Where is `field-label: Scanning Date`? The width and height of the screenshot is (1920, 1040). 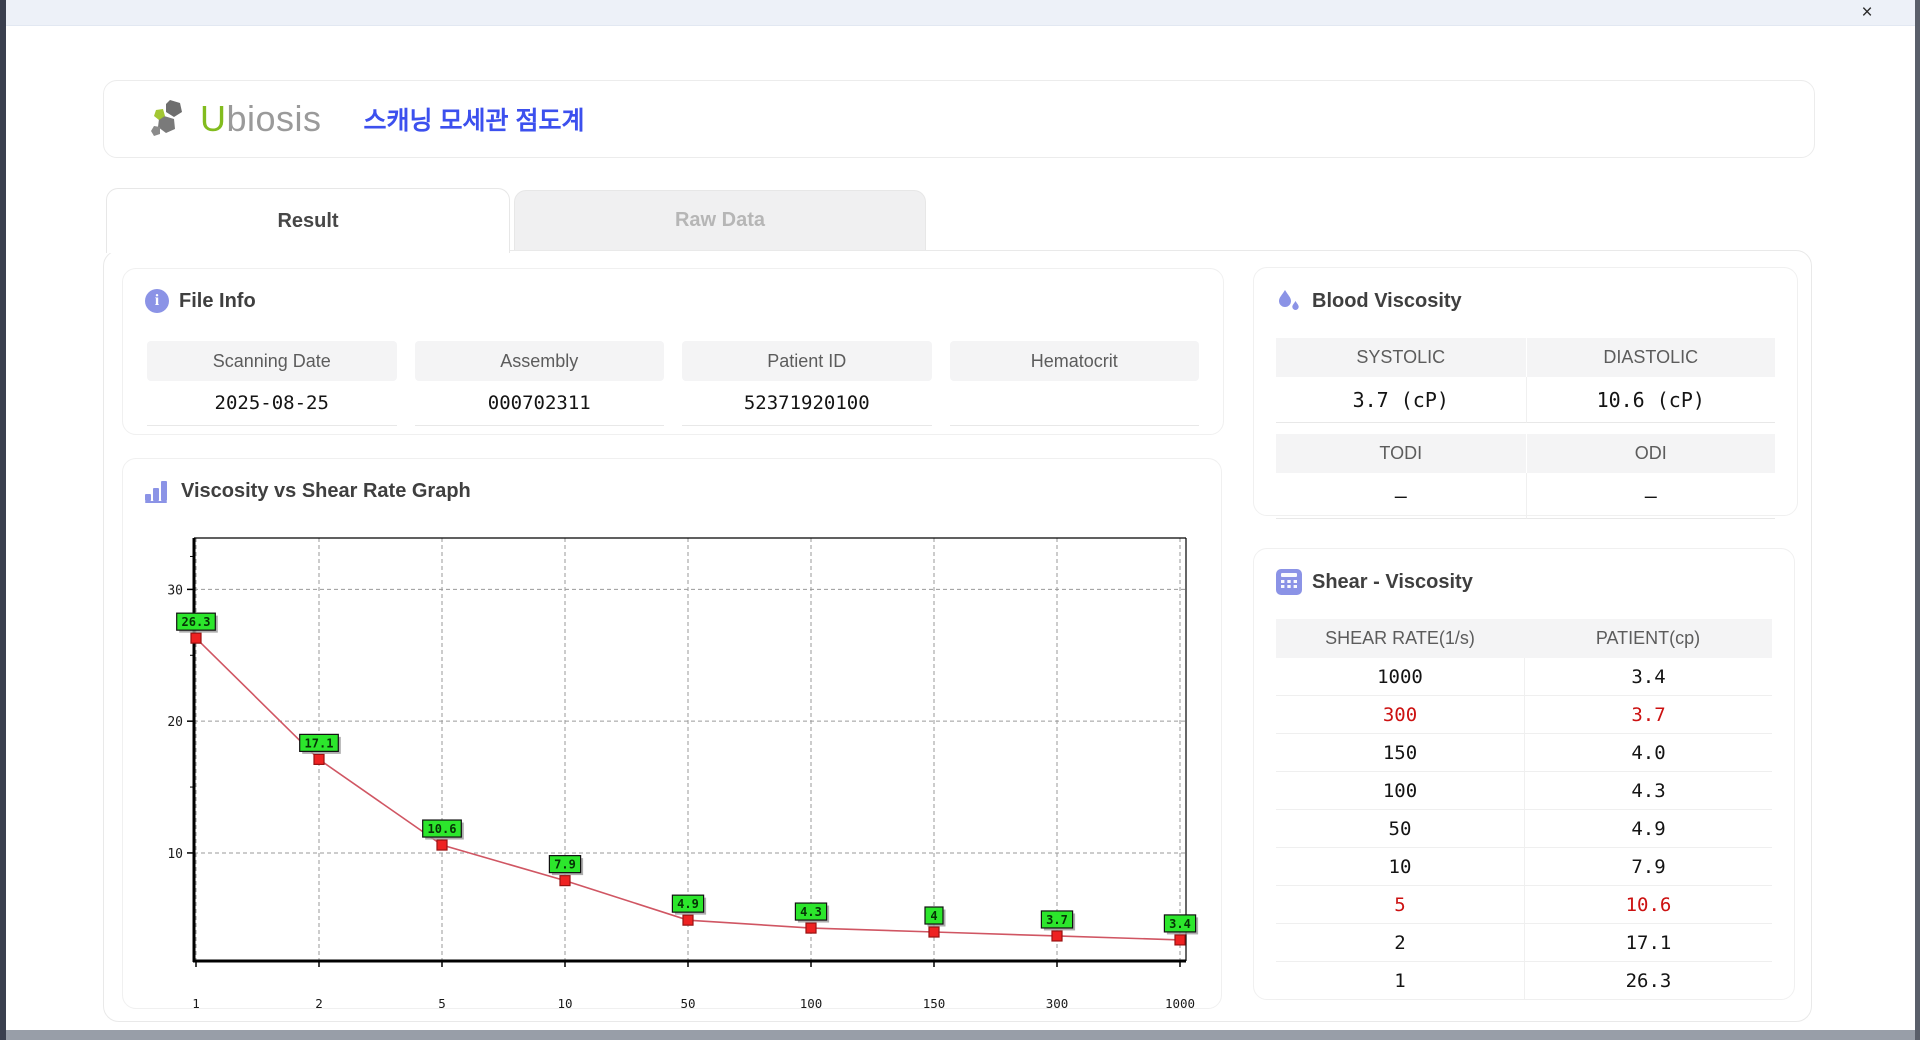
field-label: Scanning Date is located at coordinates (272, 361).